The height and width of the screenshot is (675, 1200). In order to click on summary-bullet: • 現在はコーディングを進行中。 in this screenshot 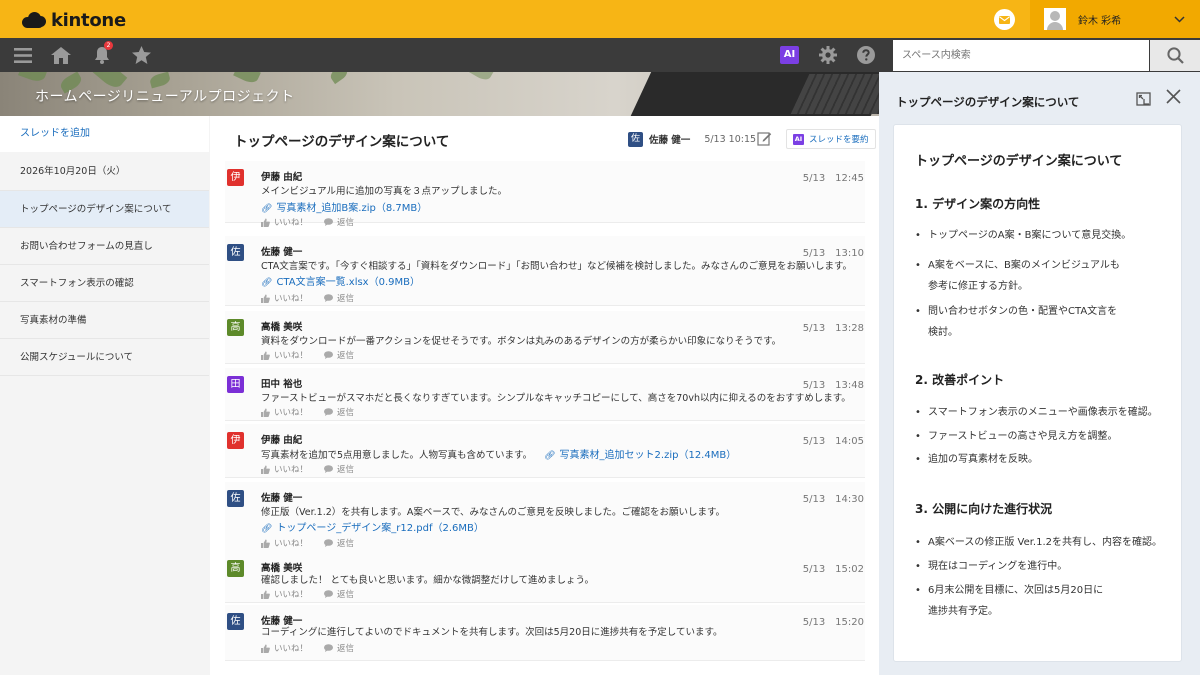, I will do `click(991, 566)`.